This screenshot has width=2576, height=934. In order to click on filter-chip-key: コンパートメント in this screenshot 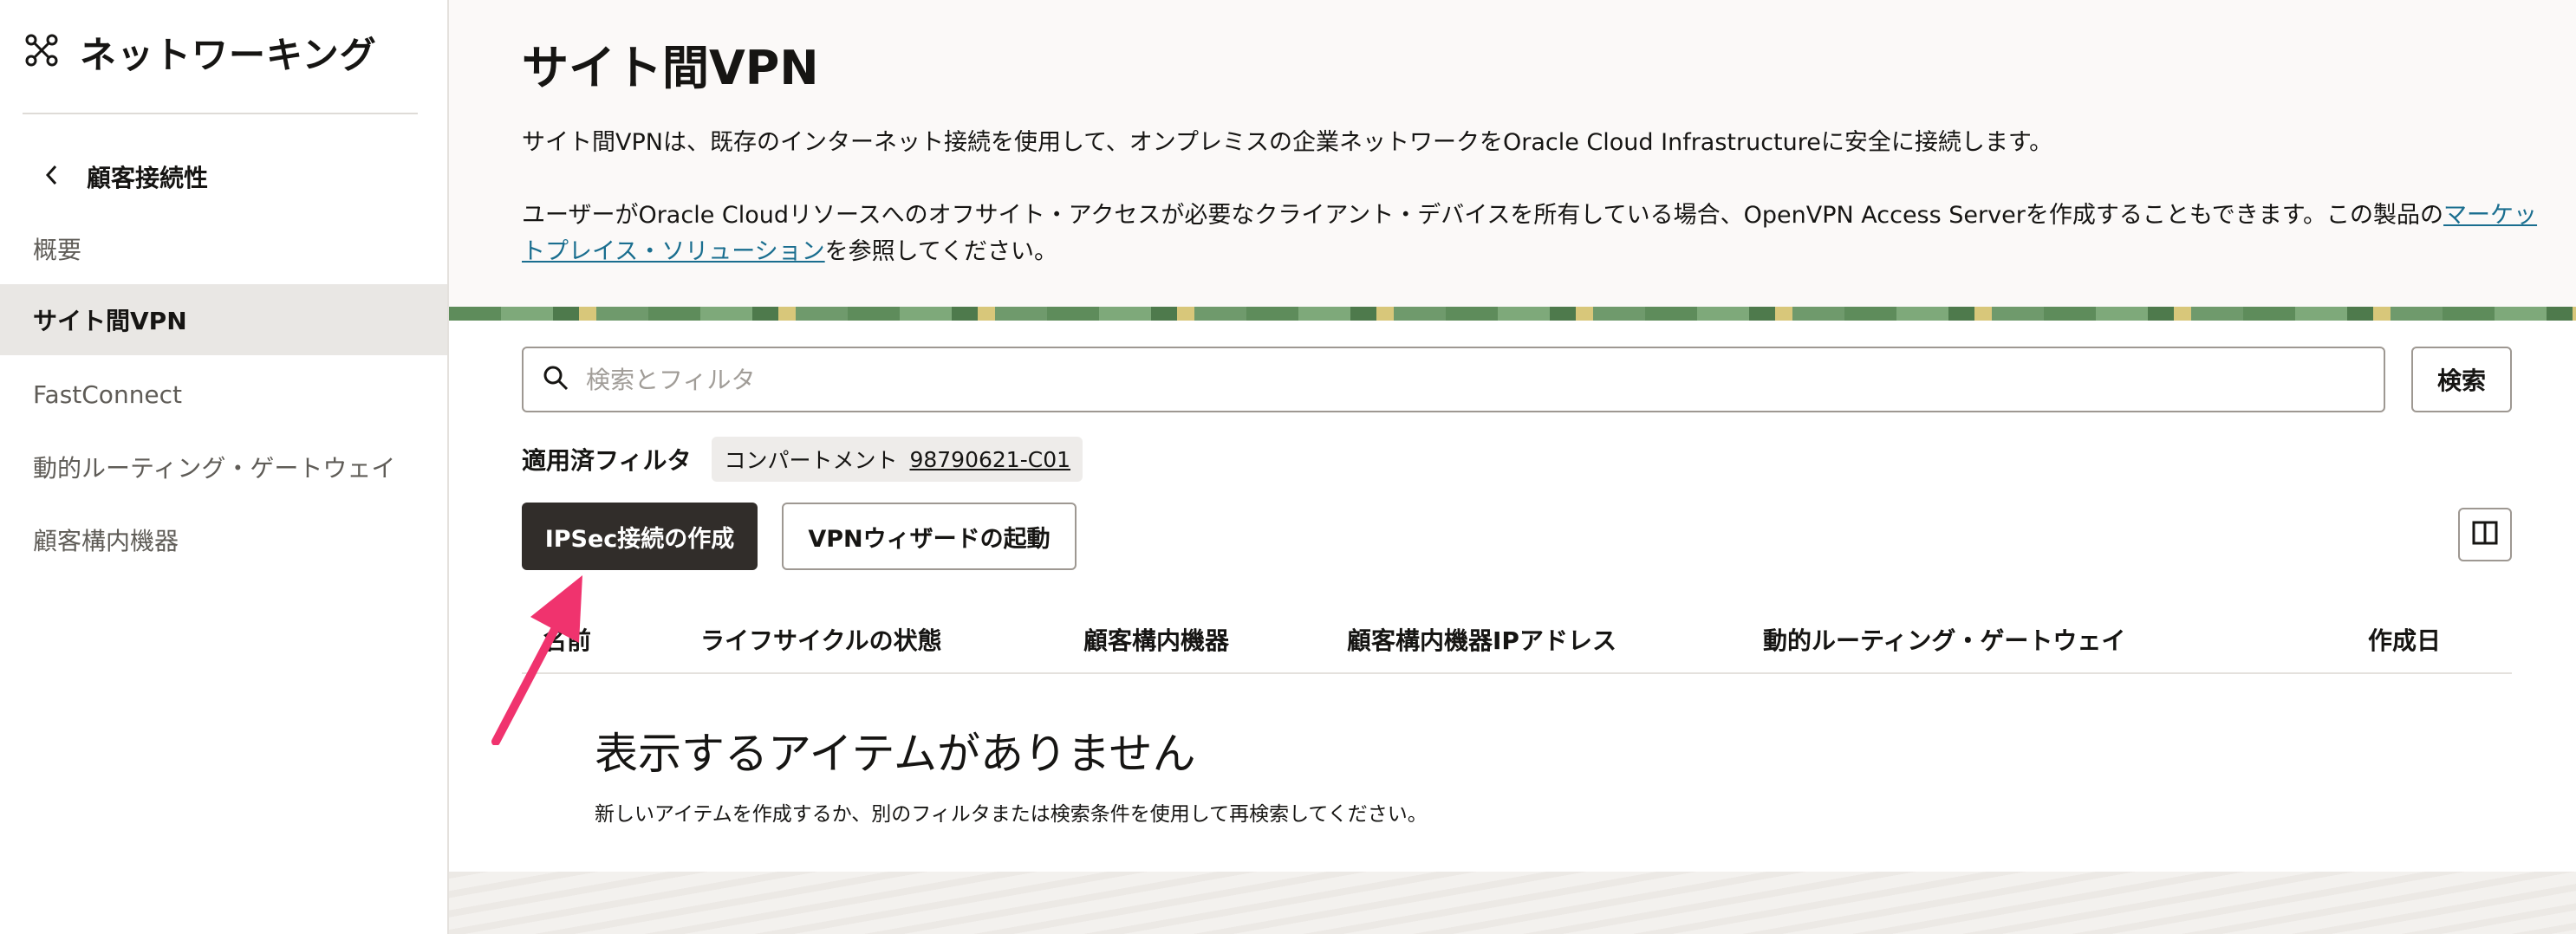, I will do `click(811, 460)`.